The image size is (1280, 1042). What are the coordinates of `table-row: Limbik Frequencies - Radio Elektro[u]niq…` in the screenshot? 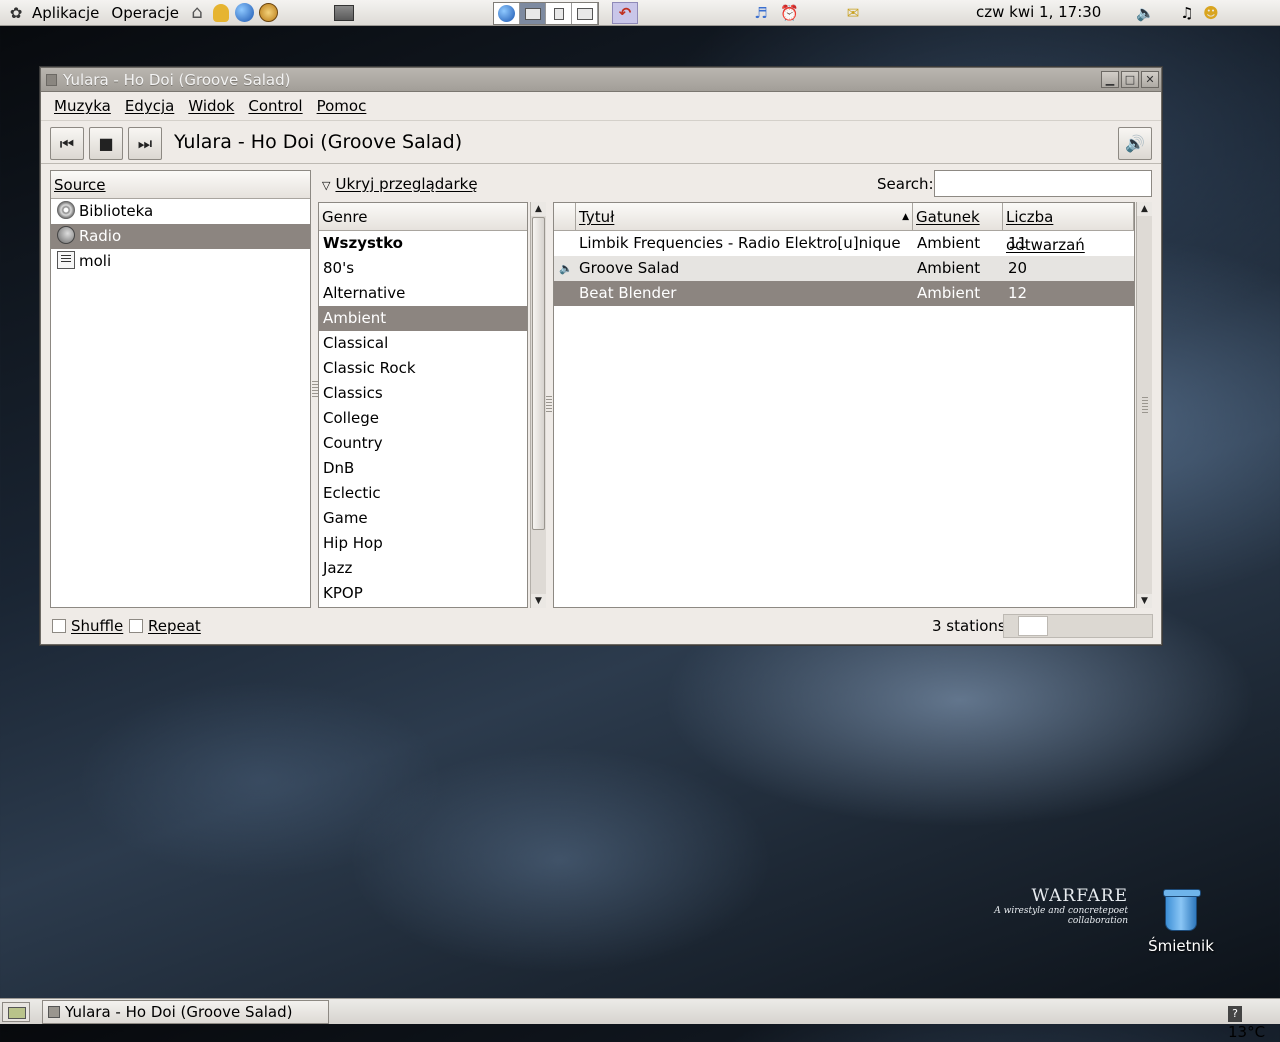 It's located at (844, 243).